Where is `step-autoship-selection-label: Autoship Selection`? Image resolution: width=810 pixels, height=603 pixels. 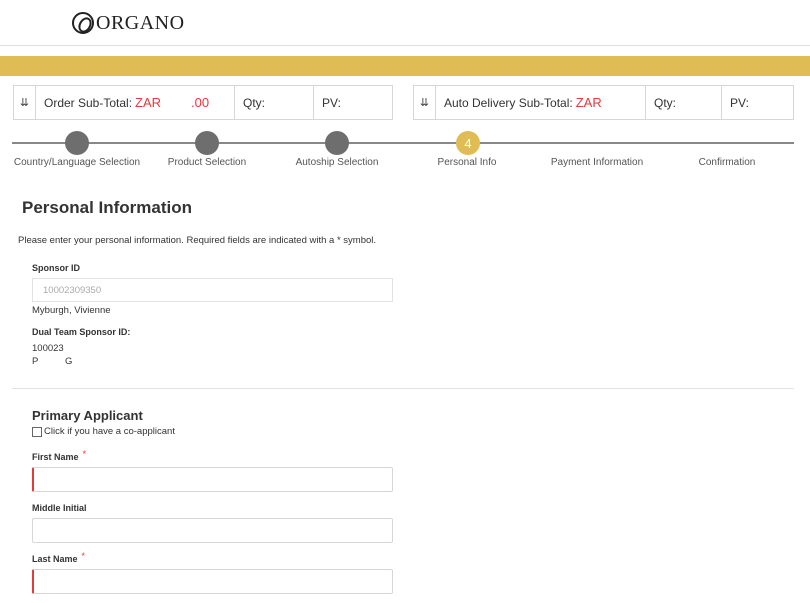
step-autoship-selection-label: Autoship Selection is located at coordinates (337, 162).